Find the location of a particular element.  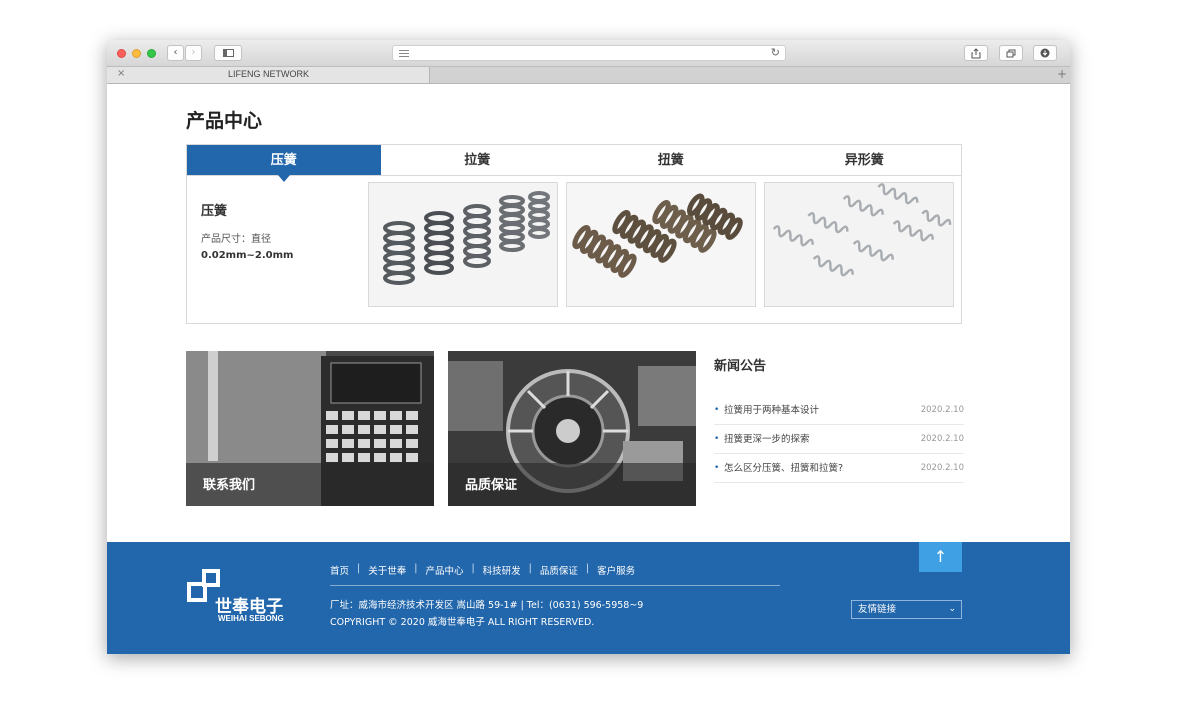

logo-subtext: WEIHAI SEBONG is located at coordinates (251, 618).